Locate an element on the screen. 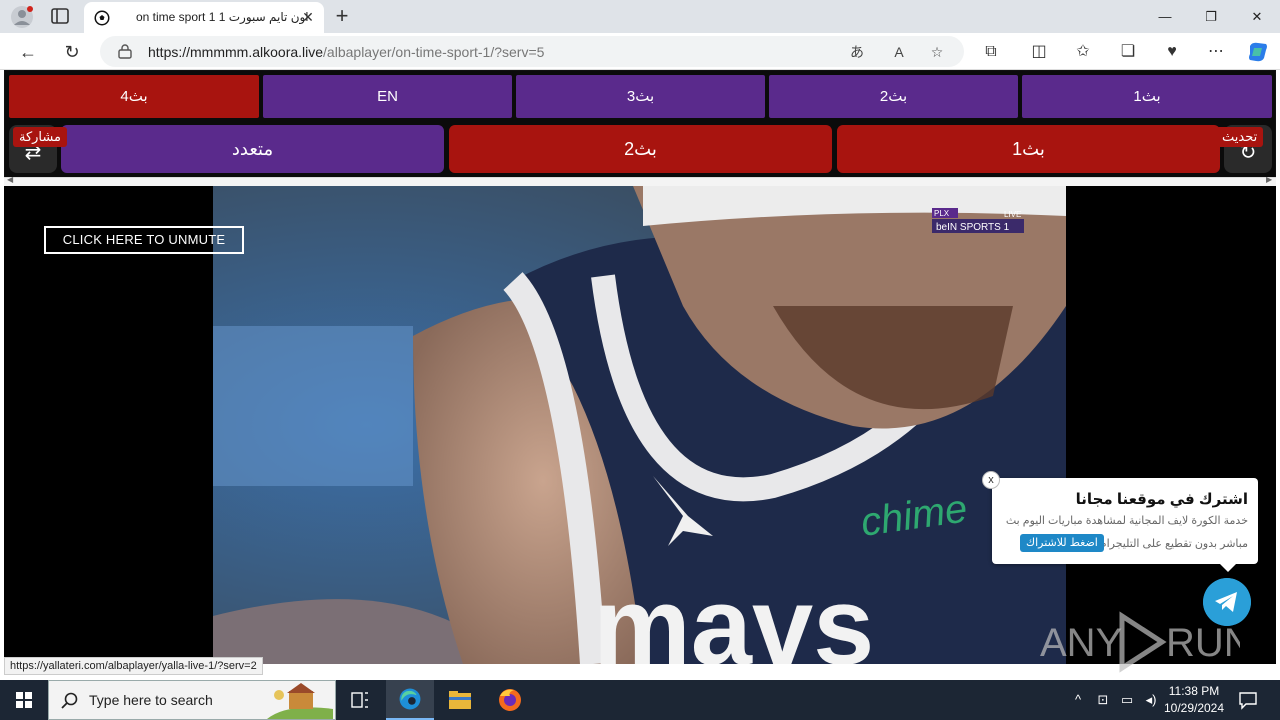 This screenshot has height=720, width=1280. bein-sports-logo: PLX beIN SPORTS 1 LIVE is located at coordinates (978, 220).